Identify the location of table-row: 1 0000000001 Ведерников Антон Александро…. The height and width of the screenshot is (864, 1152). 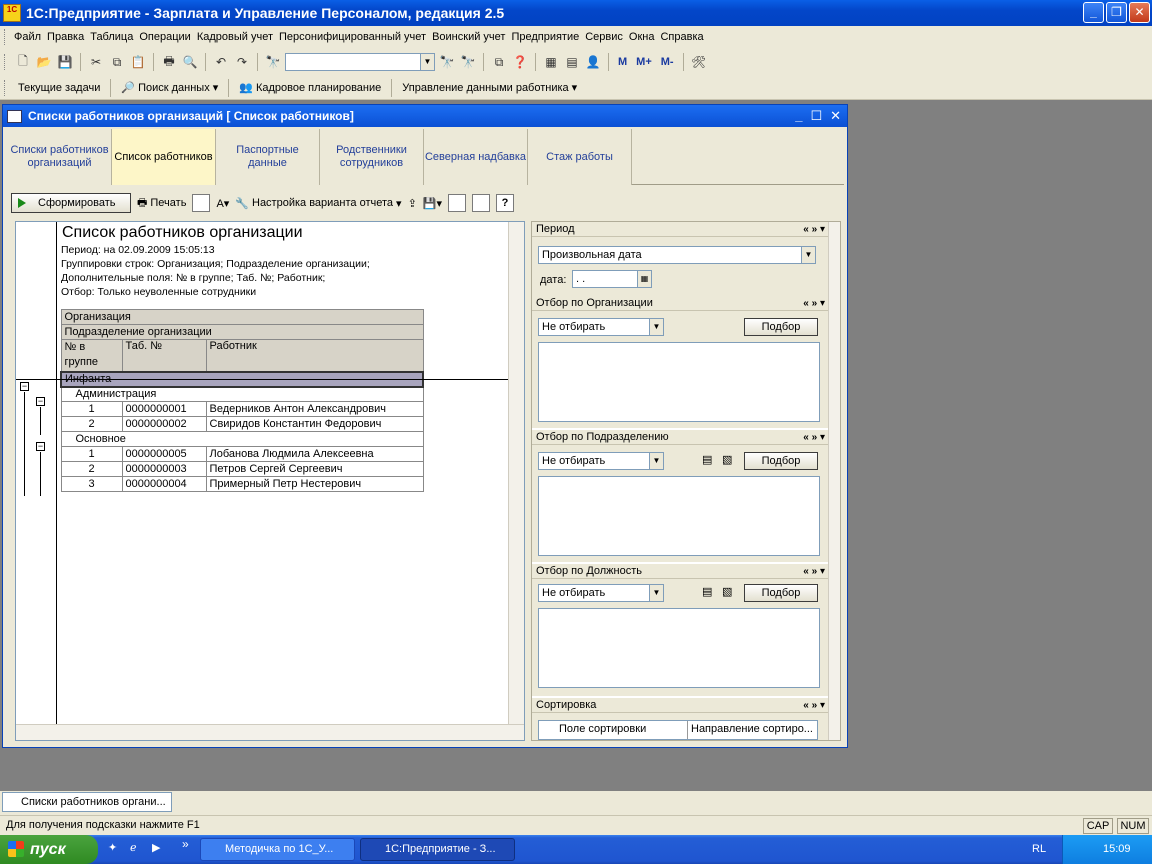
(242, 409).